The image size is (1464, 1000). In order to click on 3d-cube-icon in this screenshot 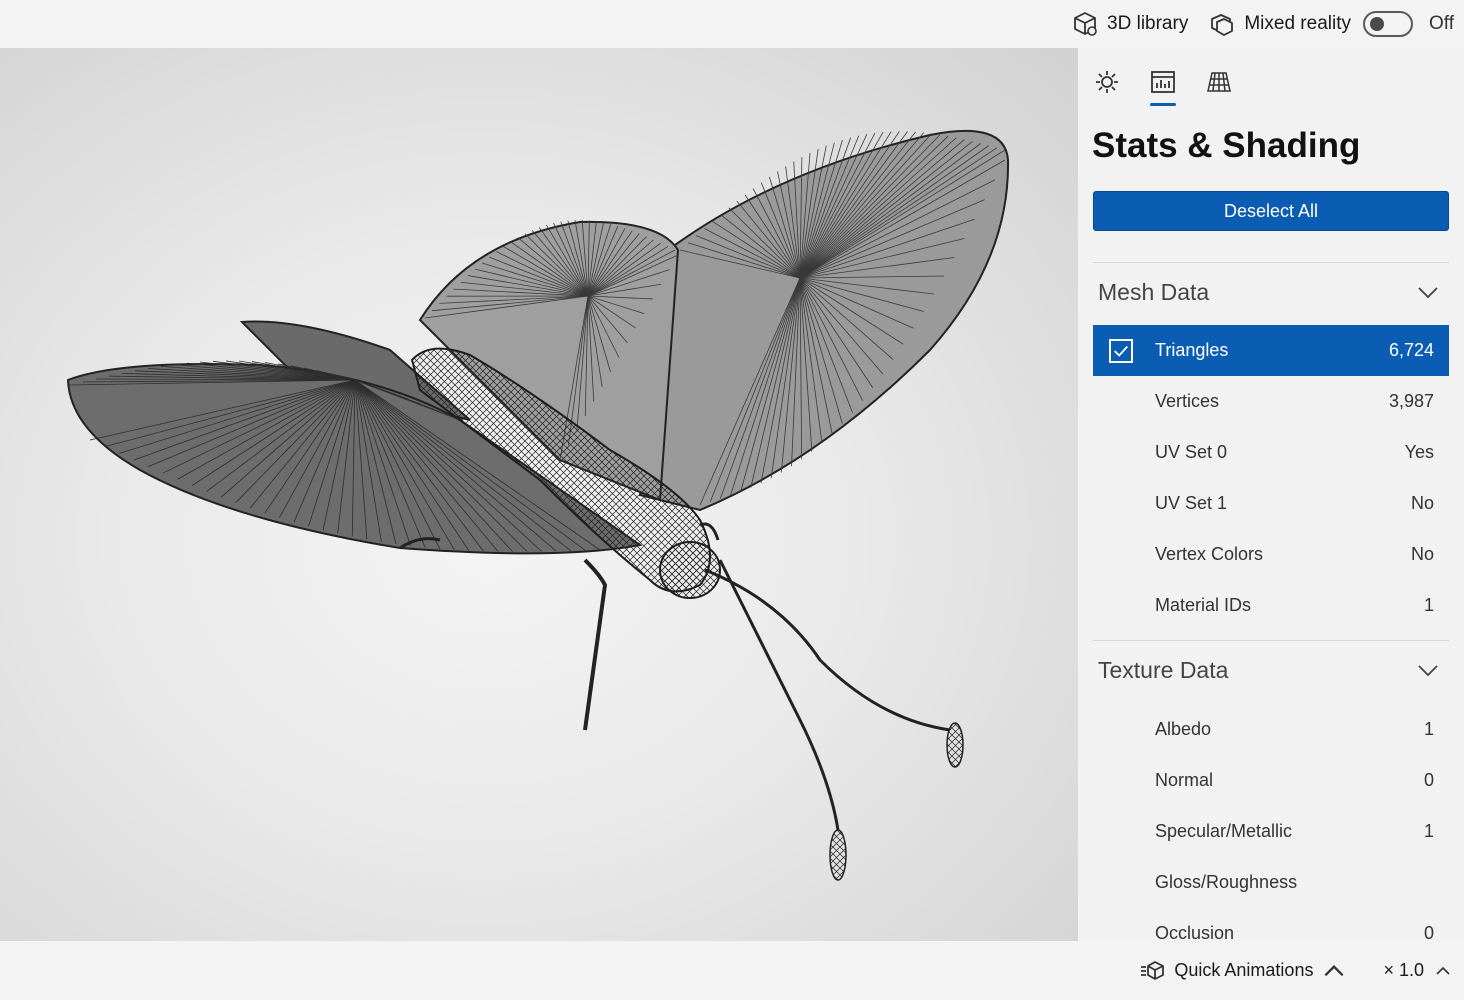, I will do `click(1085, 24)`.